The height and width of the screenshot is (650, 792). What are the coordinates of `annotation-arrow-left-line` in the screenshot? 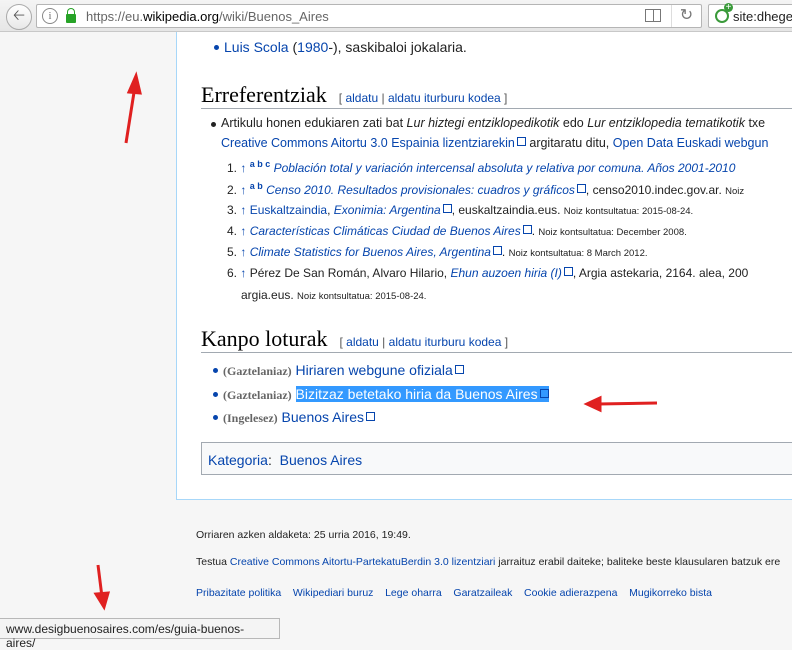 It's located at (627, 403).